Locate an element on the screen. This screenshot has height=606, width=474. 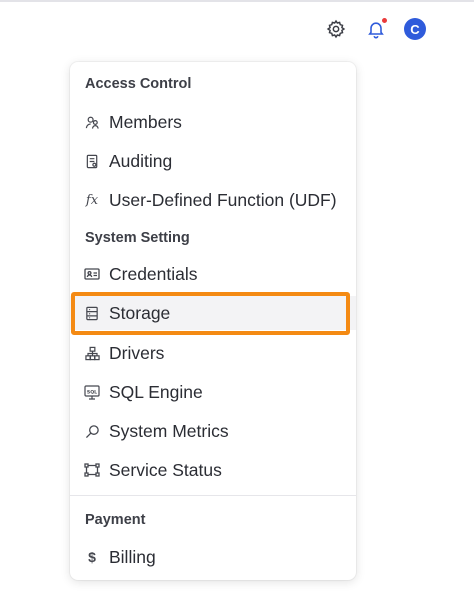
billing-icon: $ is located at coordinates (92, 557).